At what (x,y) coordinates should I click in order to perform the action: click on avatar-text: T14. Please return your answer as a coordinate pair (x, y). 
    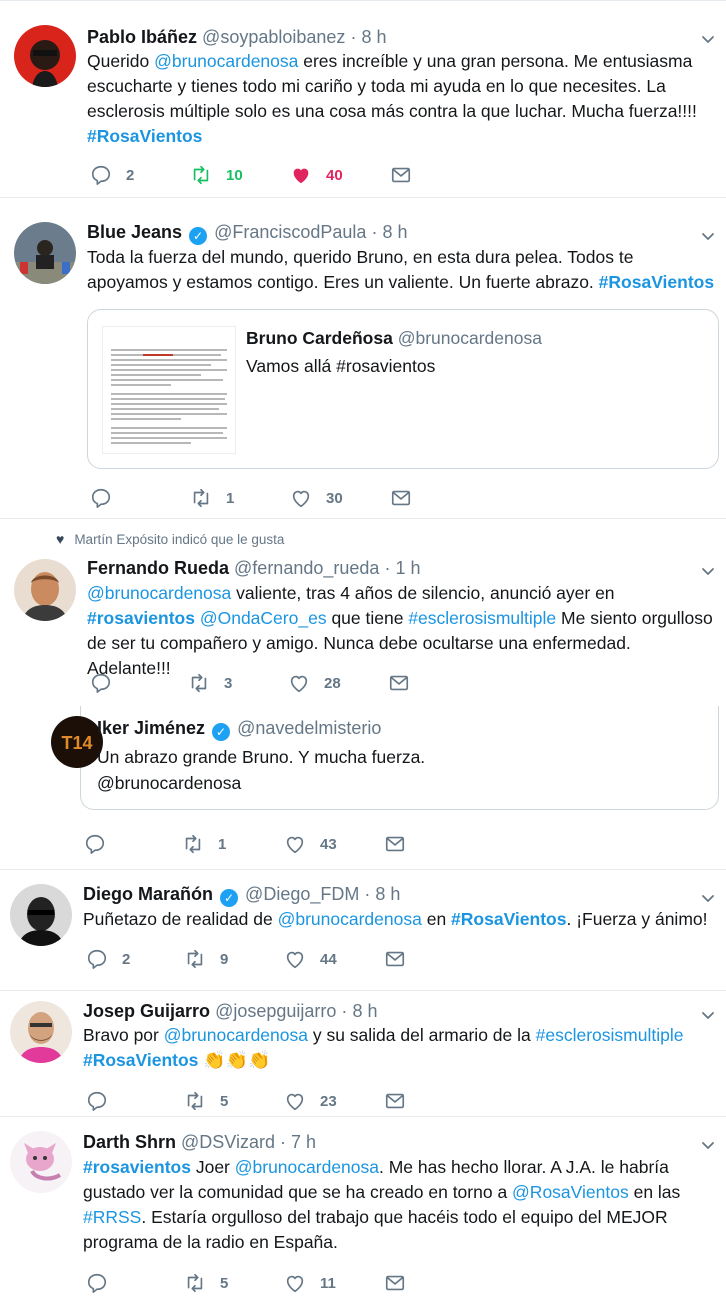
    Looking at the image, I should click on (76, 743).